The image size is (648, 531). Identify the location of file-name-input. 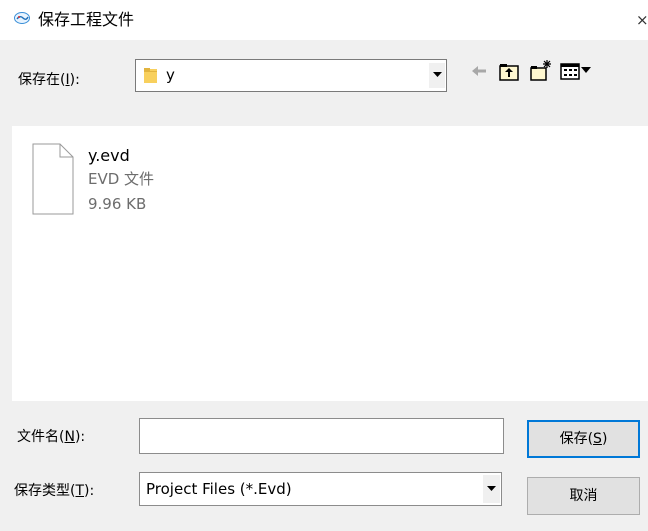
(321, 436).